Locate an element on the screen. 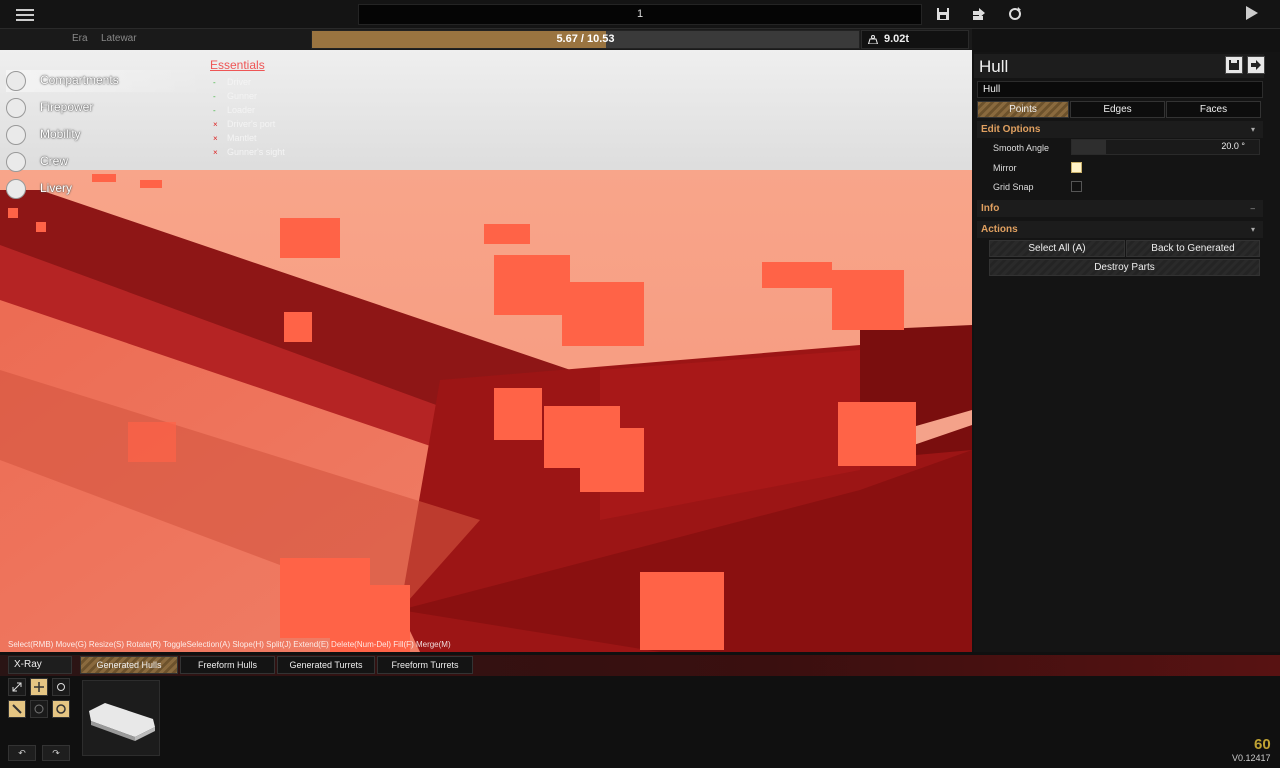 Image resolution: width=1280 pixels, height=768 pixels. essential-item: × Gunner's sight is located at coordinates (249, 152).